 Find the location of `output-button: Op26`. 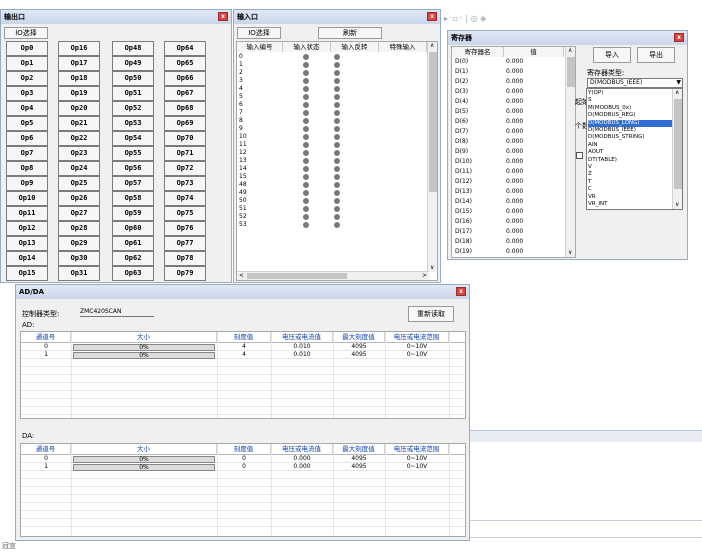

output-button: Op26 is located at coordinates (79, 198).